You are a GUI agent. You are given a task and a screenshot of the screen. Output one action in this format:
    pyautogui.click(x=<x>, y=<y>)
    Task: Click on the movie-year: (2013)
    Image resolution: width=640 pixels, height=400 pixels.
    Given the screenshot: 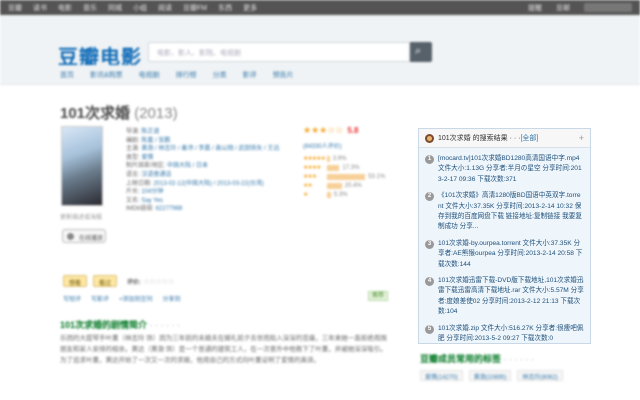 What is the action you would take?
    pyautogui.click(x=156, y=113)
    